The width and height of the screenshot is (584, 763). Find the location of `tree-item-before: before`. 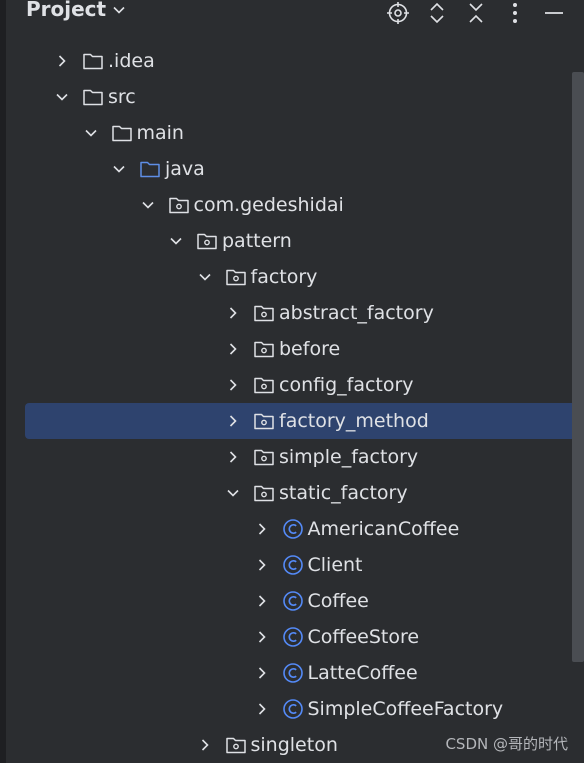

tree-item-before: before is located at coordinates (286, 349).